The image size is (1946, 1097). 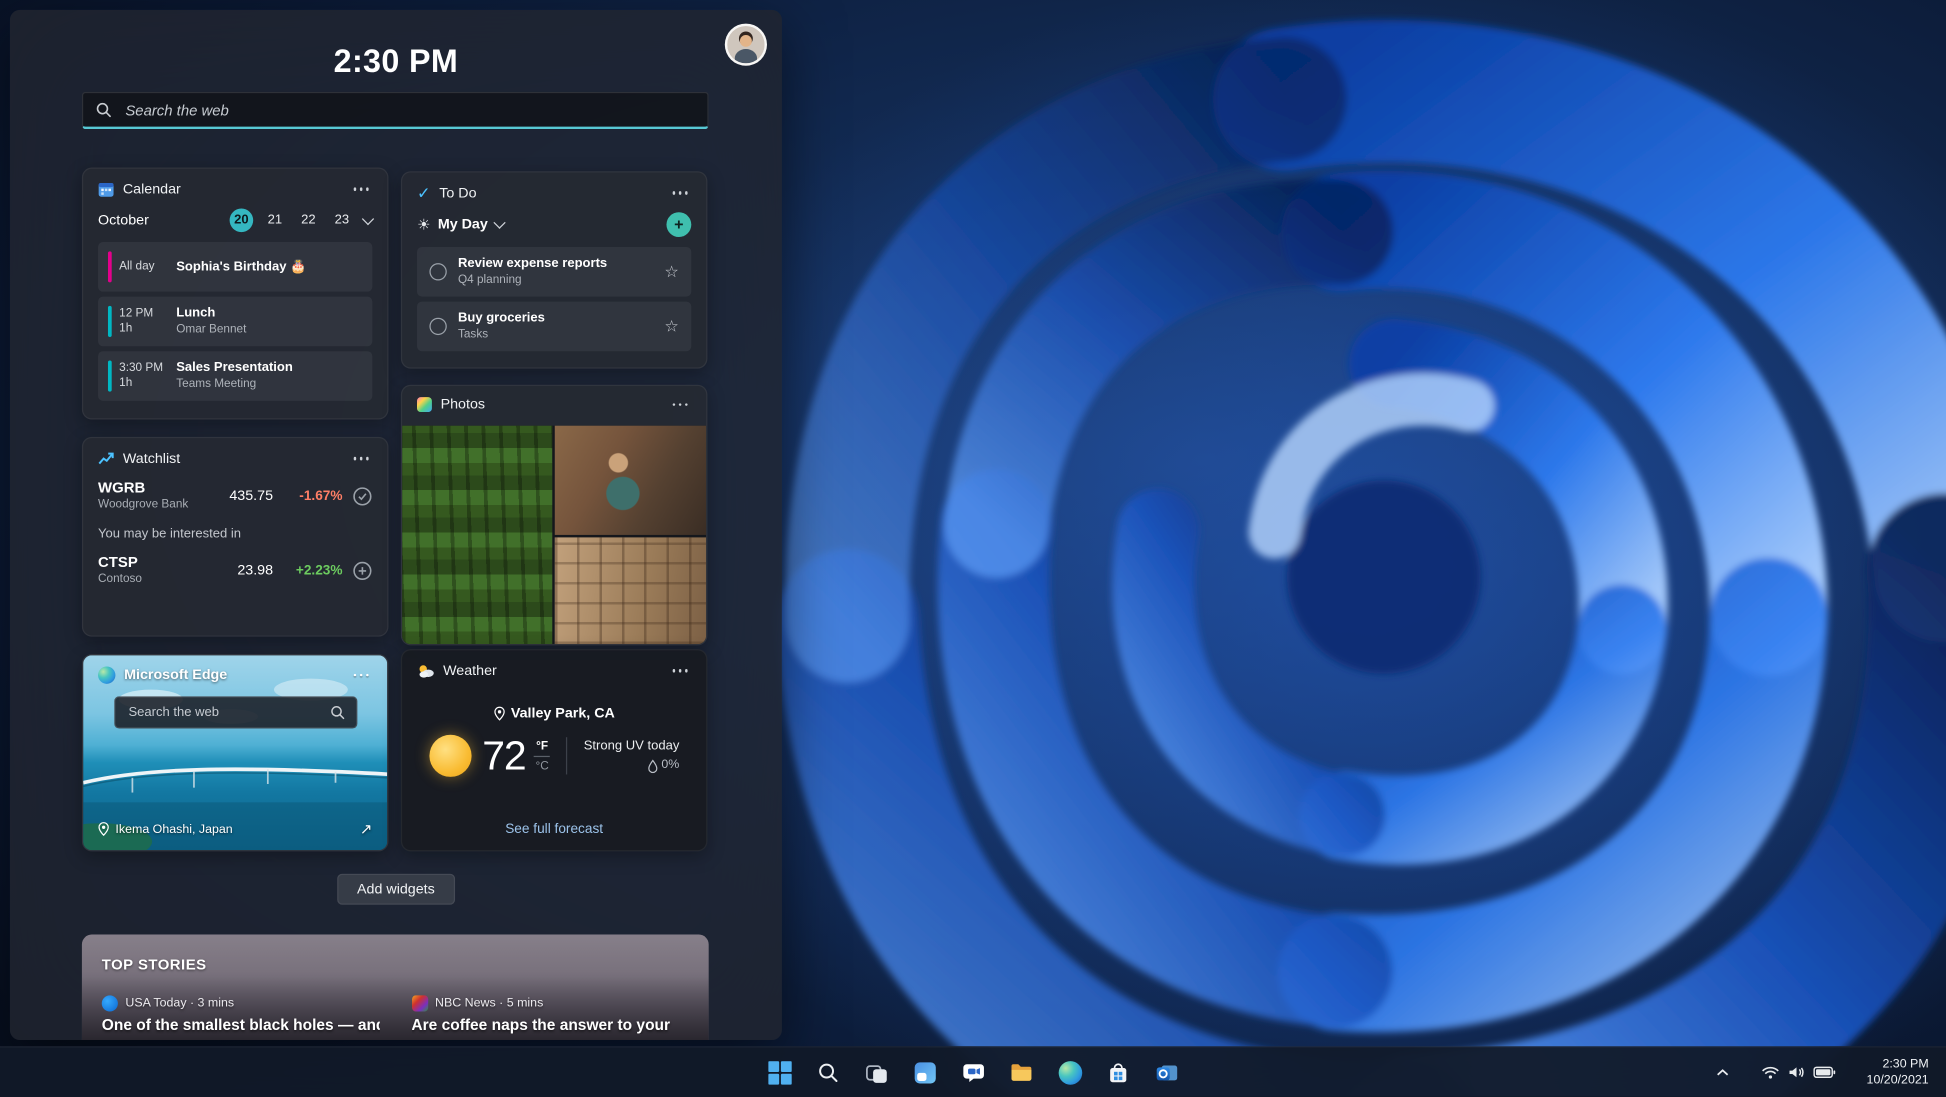 I want to click on chat-button, so click(x=973, y=1072).